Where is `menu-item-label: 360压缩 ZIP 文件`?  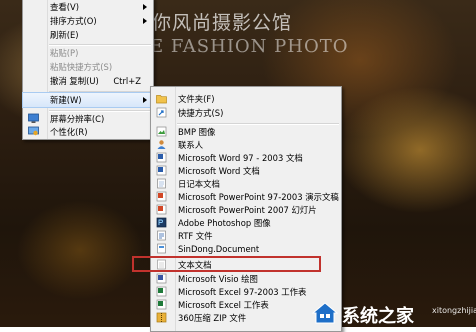
menu-item-label: 360压缩 ZIP 文件 is located at coordinates (212, 318).